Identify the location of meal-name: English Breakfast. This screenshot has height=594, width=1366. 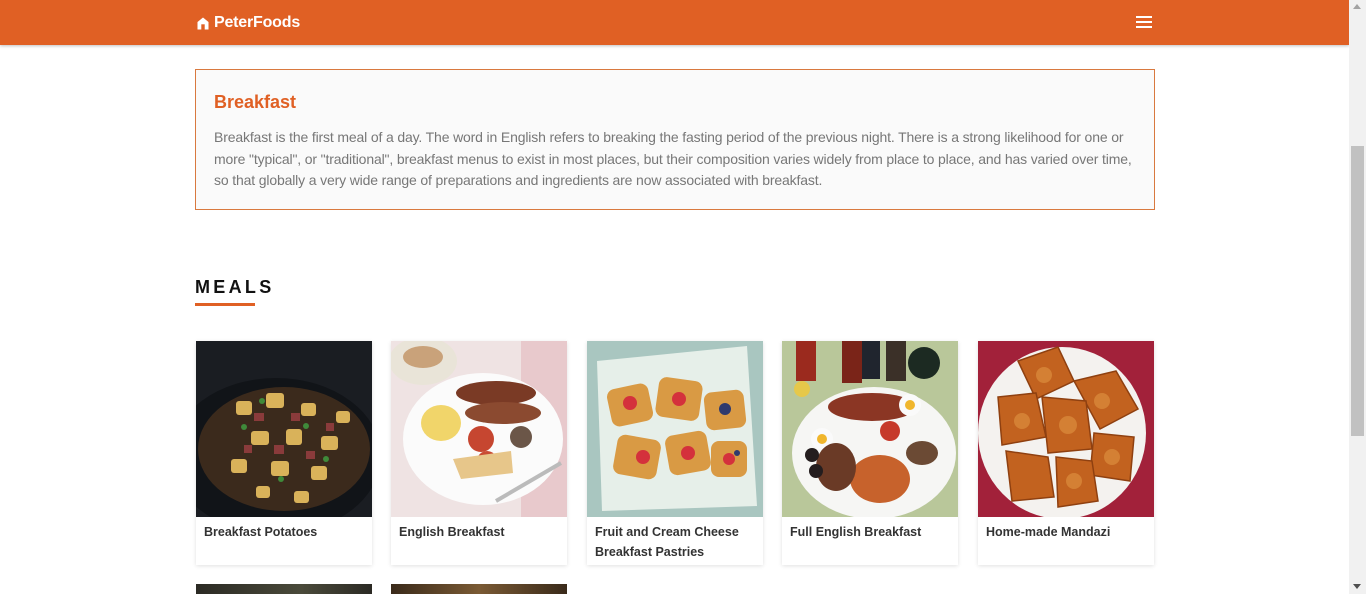
(479, 529).